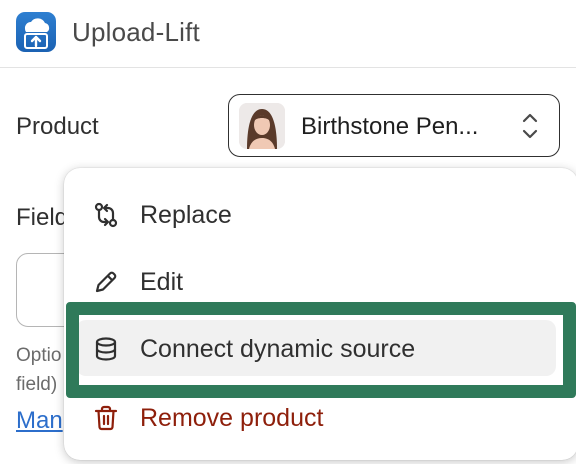 This screenshot has width=576, height=464. Describe the element at coordinates (162, 282) in the screenshot. I see `menu-item-label: Edit` at that location.